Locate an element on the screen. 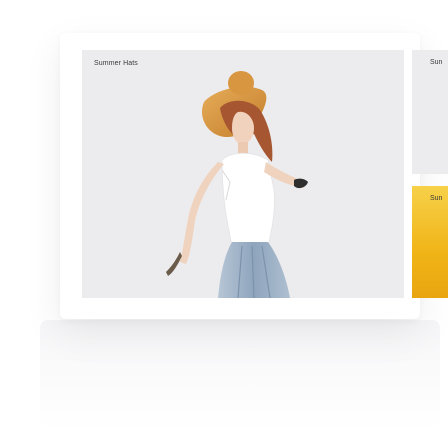 This screenshot has height=438, width=448. feature-card-label: Summer Hats is located at coordinates (116, 63).